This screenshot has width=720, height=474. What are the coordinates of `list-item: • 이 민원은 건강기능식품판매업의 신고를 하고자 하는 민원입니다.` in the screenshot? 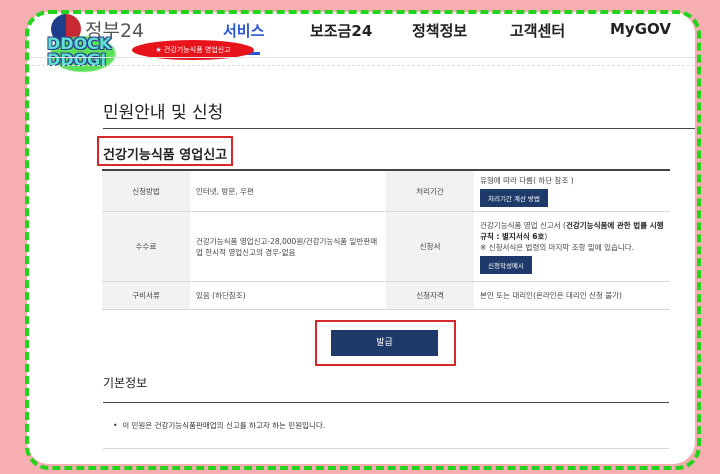 It's located at (219, 425).